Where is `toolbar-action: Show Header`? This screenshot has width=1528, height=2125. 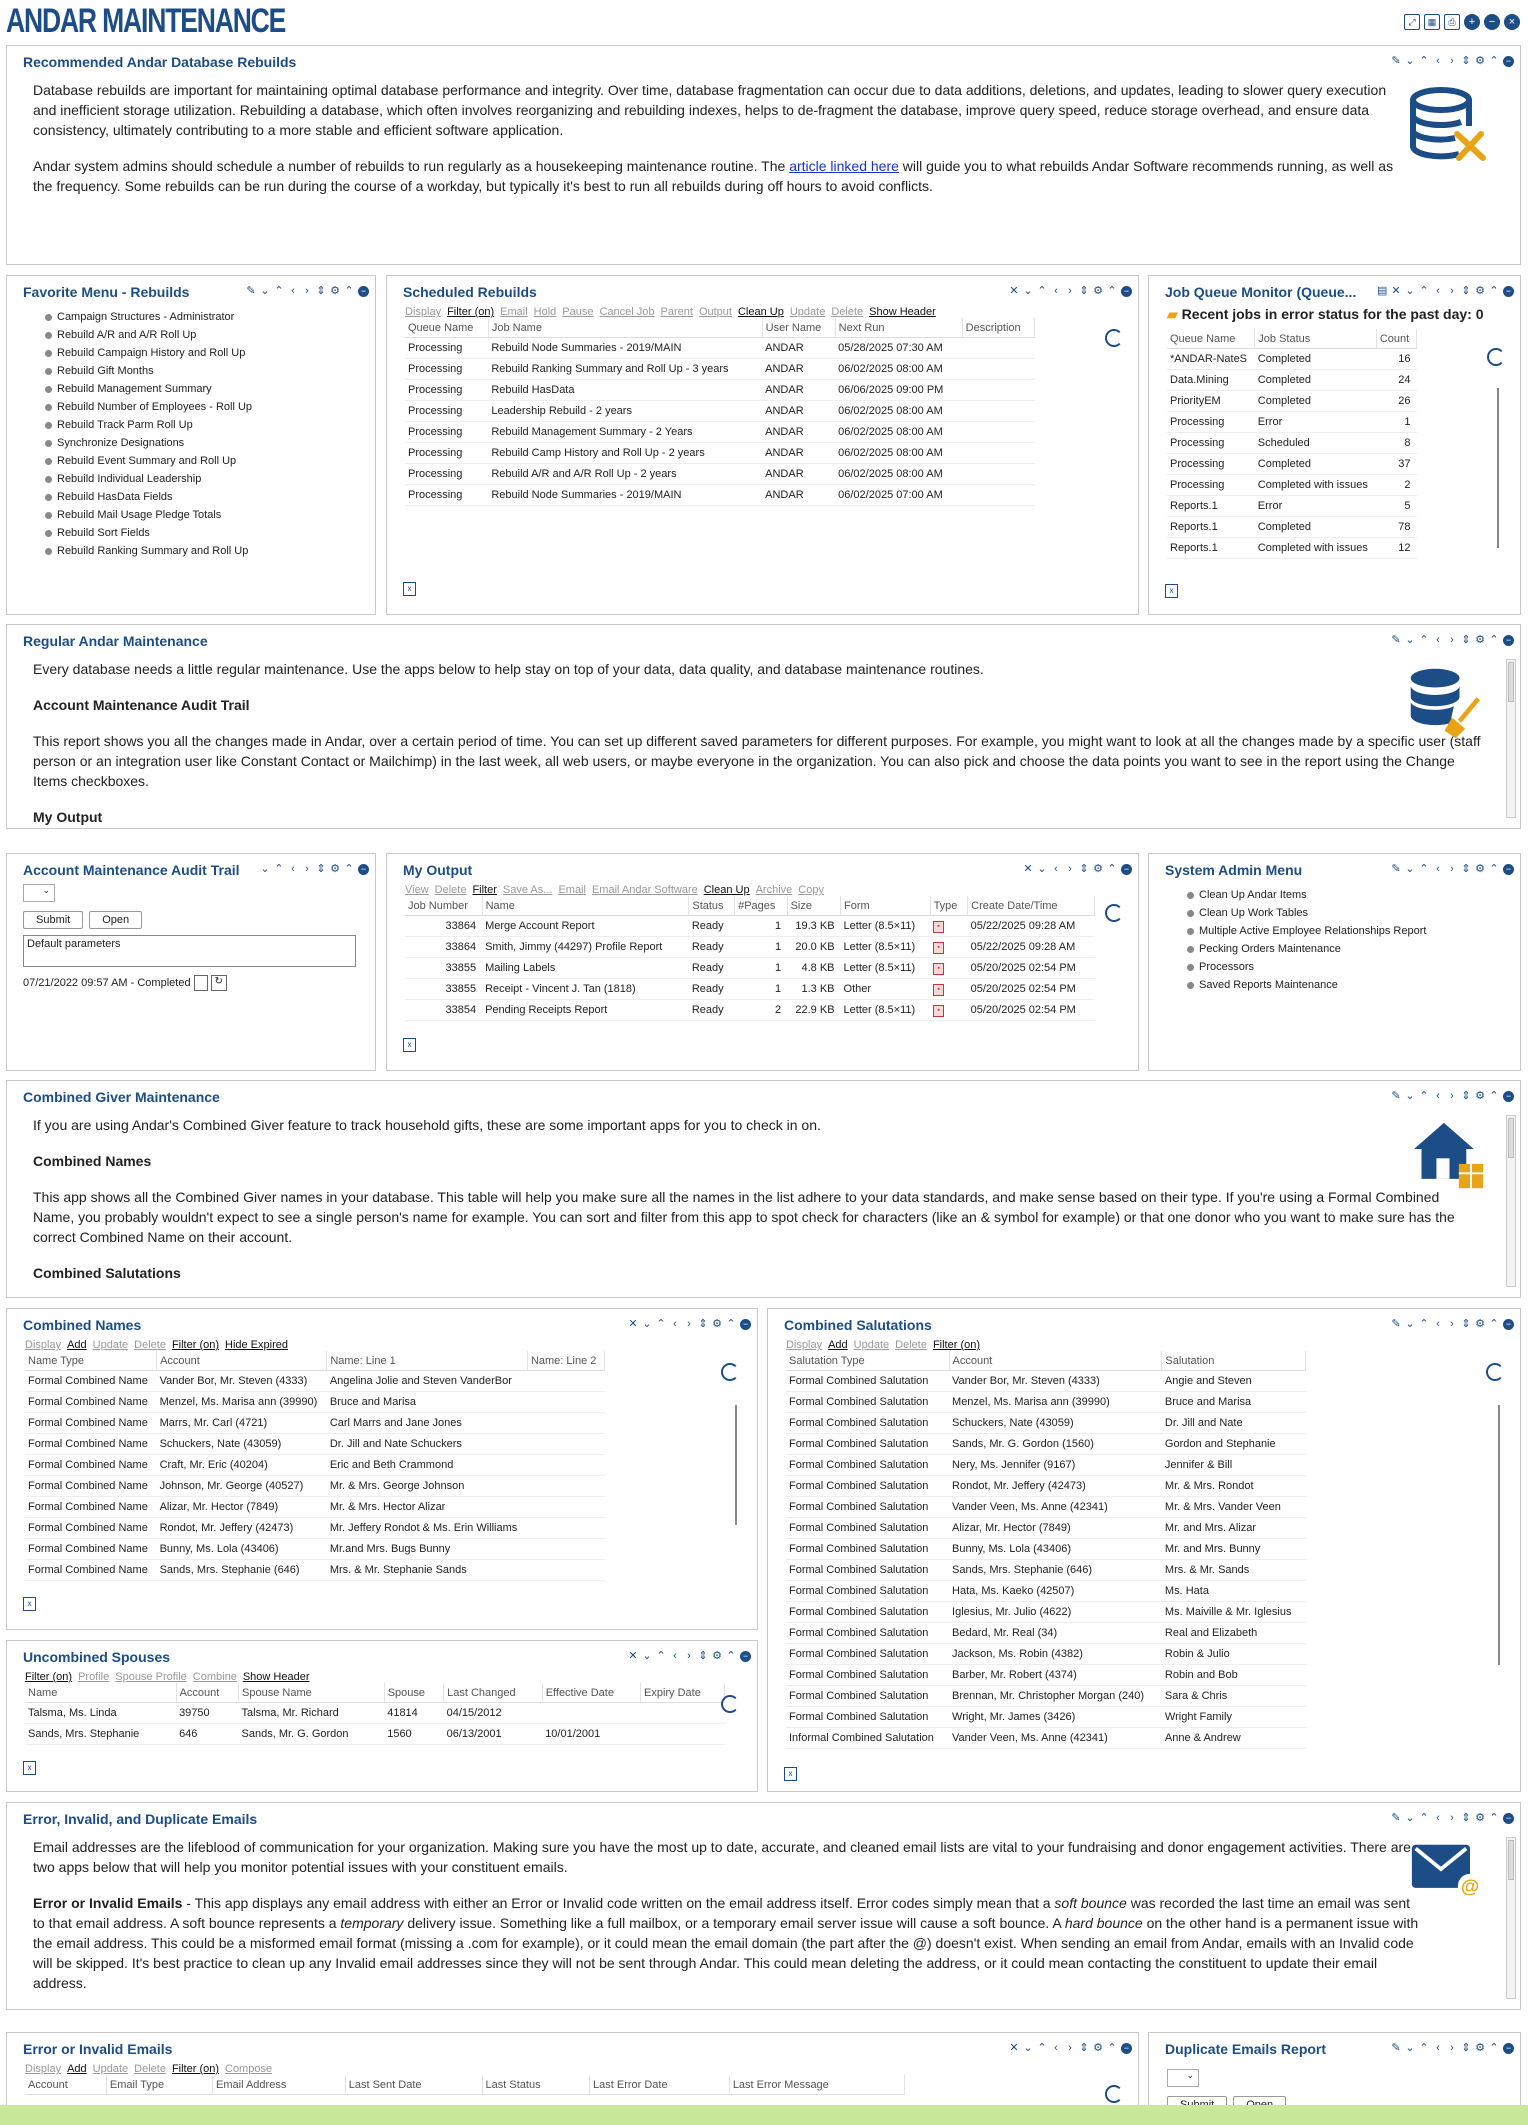
toolbar-action: Show Header is located at coordinates (902, 312).